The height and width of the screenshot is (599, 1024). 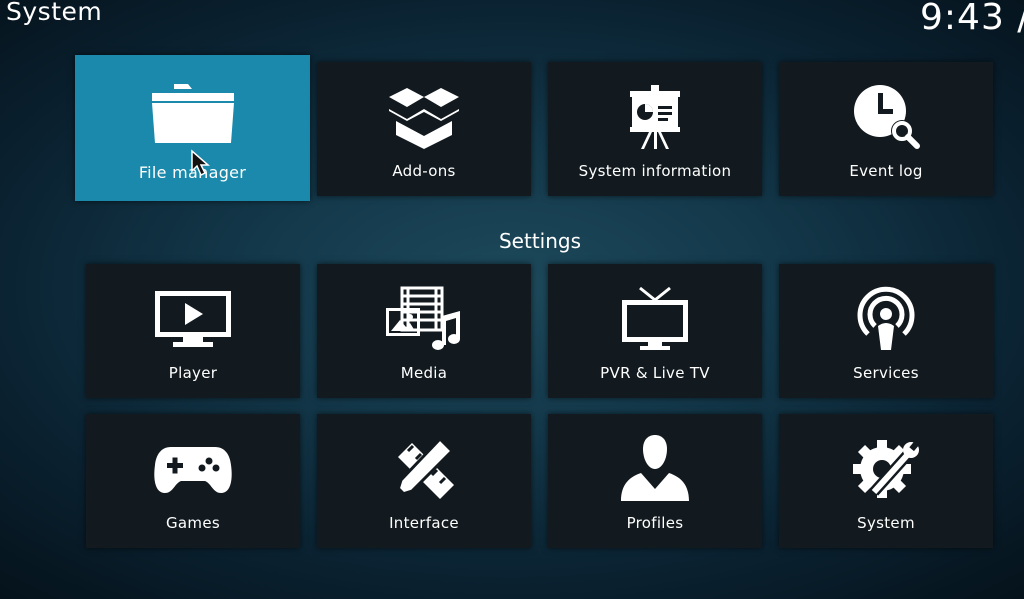 I want to click on tile-games: Games, so click(x=193, y=481).